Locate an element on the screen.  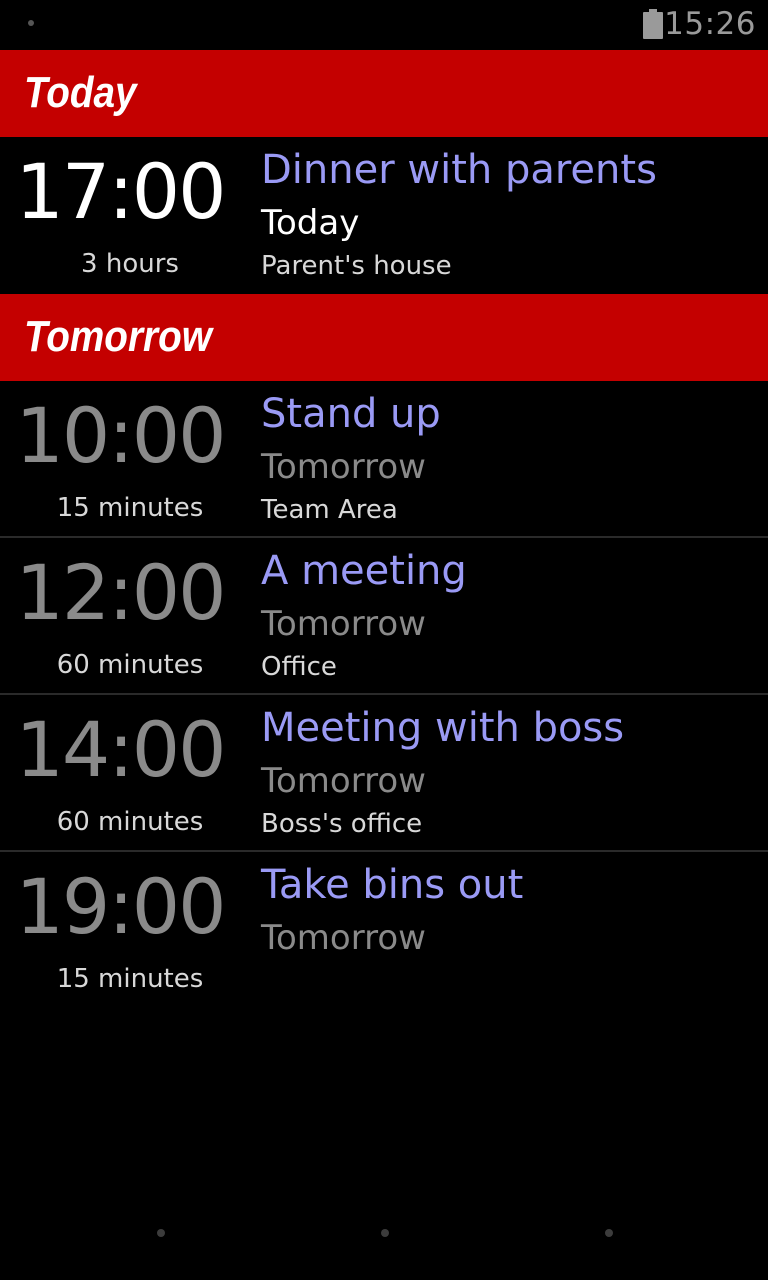
event-title: Stand up is located at coordinates (351, 414).